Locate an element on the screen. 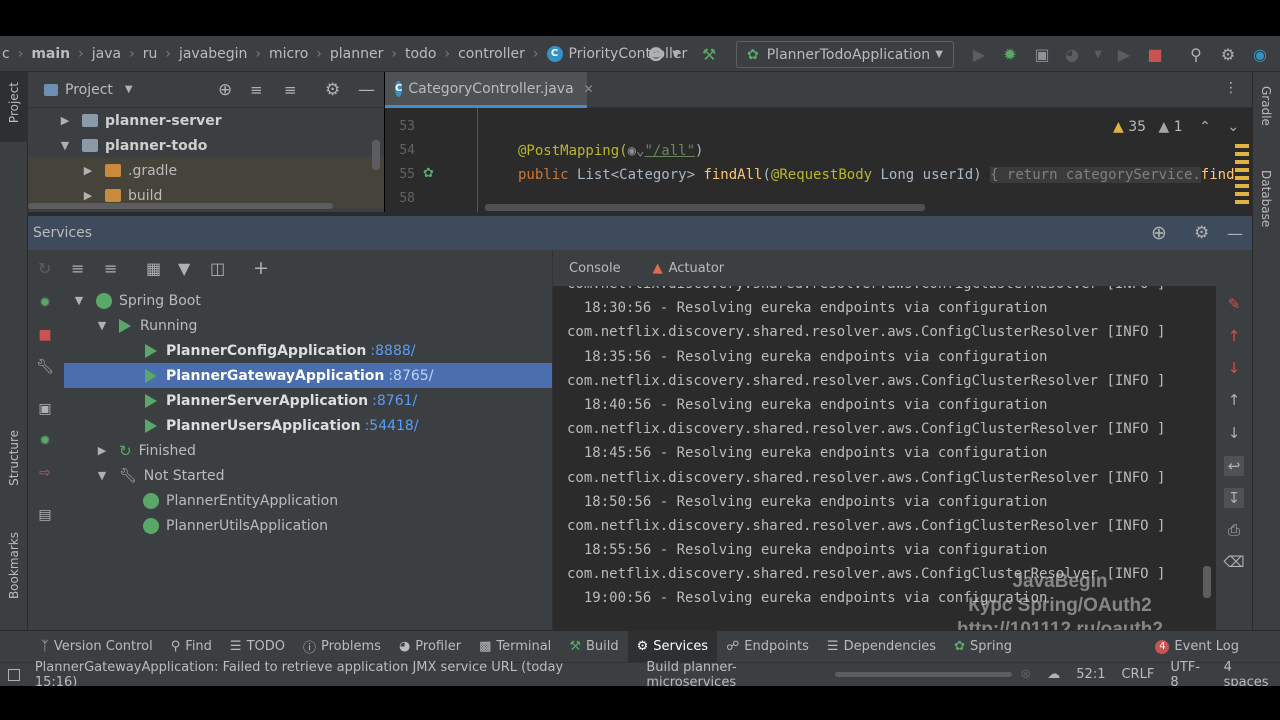 The height and width of the screenshot is (720, 1280). rerun-icon: ↻ is located at coordinates (44, 268).